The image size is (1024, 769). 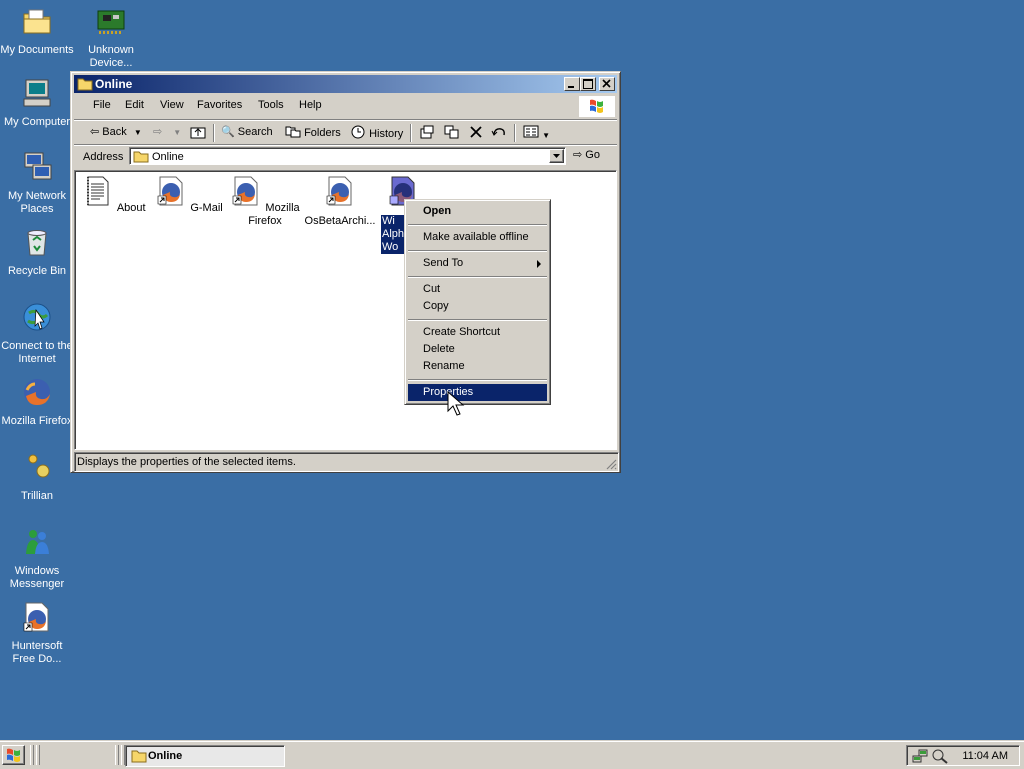 What do you see at coordinates (920, 756) in the screenshot?
I see `network-connection-icon` at bounding box center [920, 756].